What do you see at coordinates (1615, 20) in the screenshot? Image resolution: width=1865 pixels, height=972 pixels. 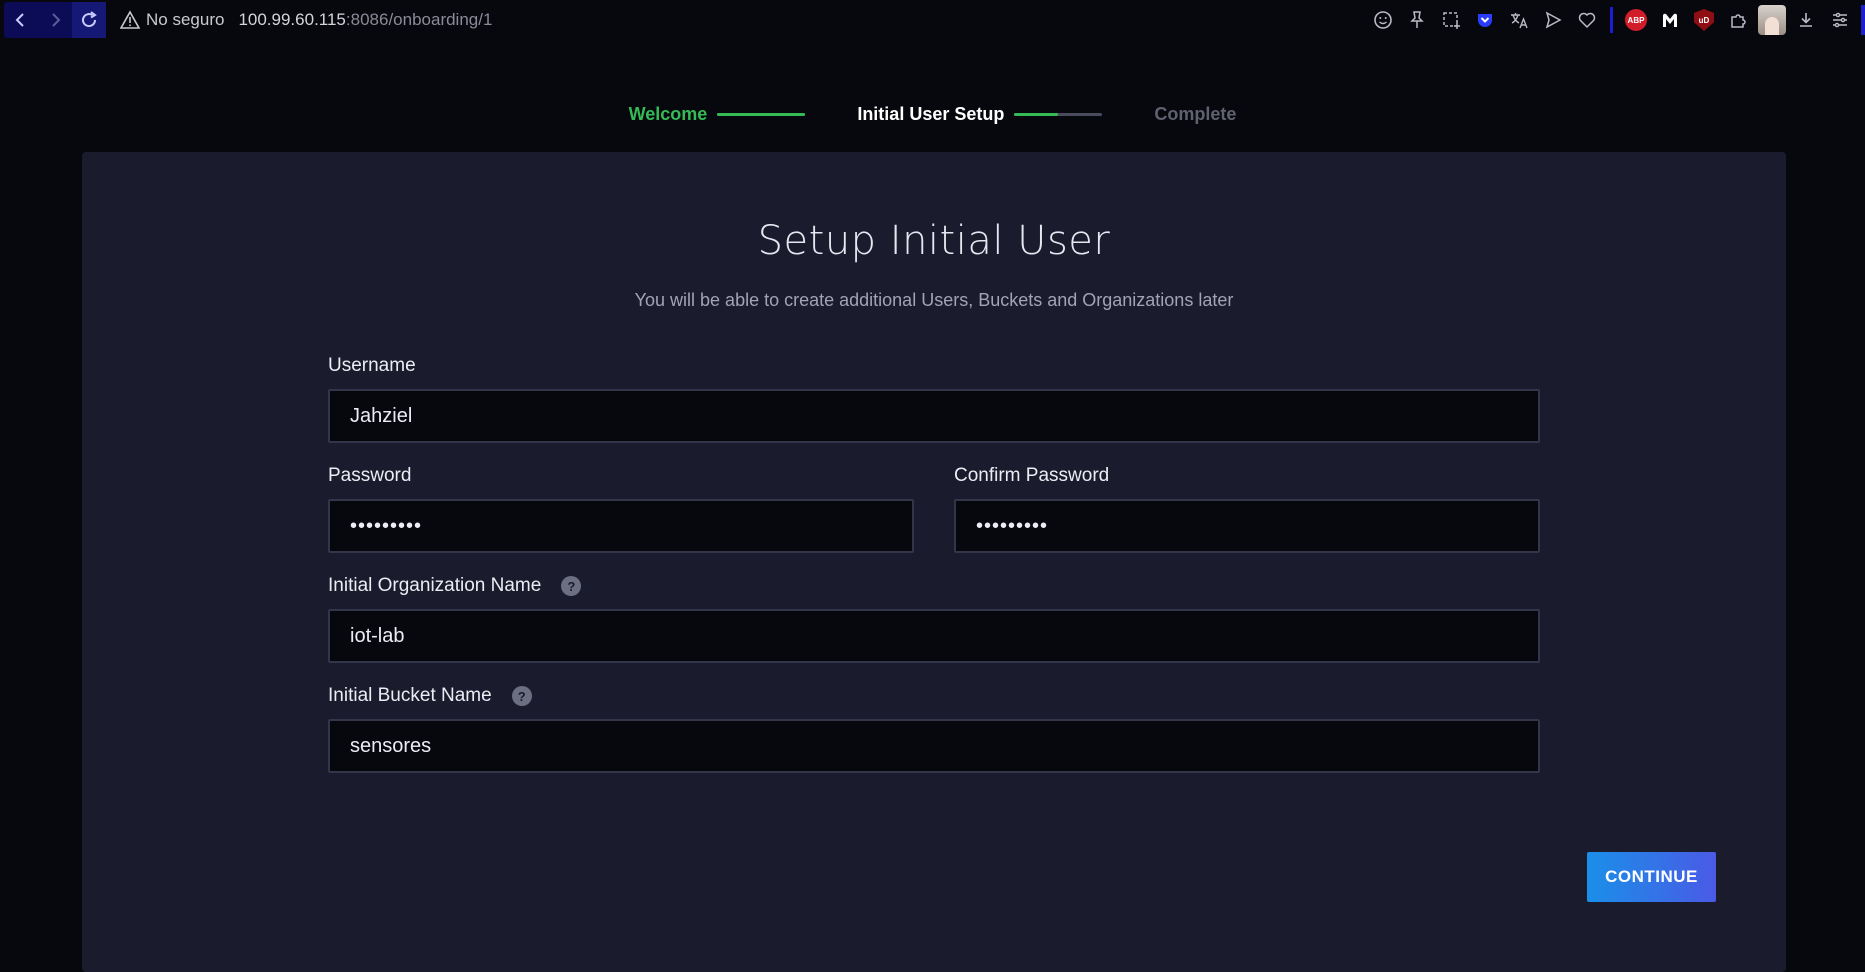 I see `extensions-bar: ABP uD` at bounding box center [1615, 20].